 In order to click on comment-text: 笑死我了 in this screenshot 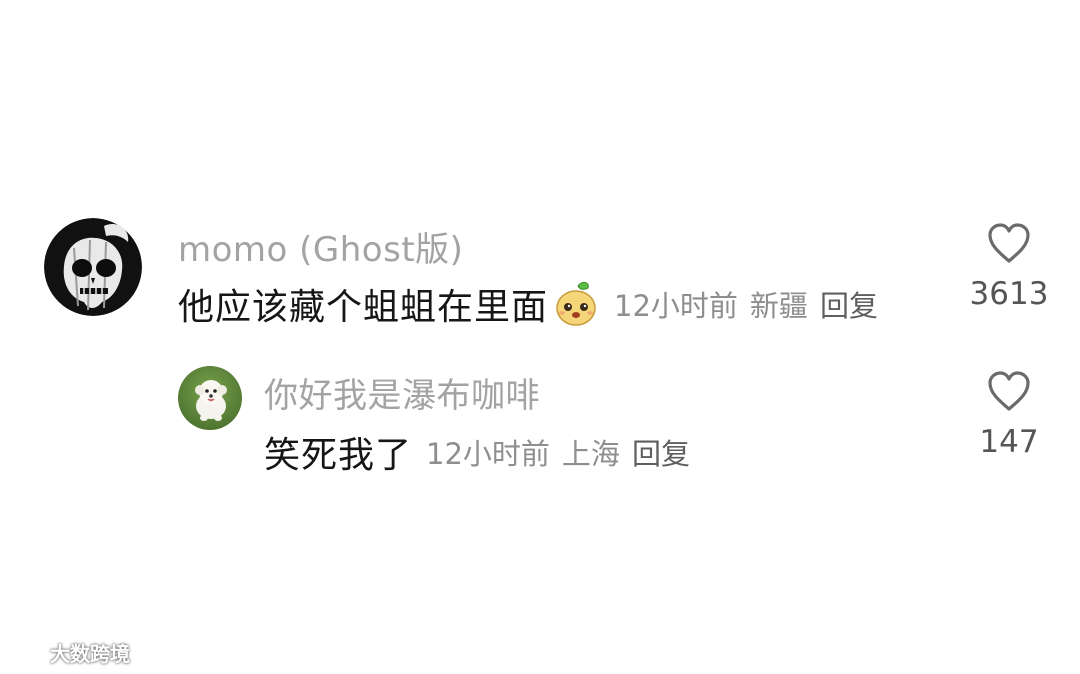, I will do `click(338, 455)`.